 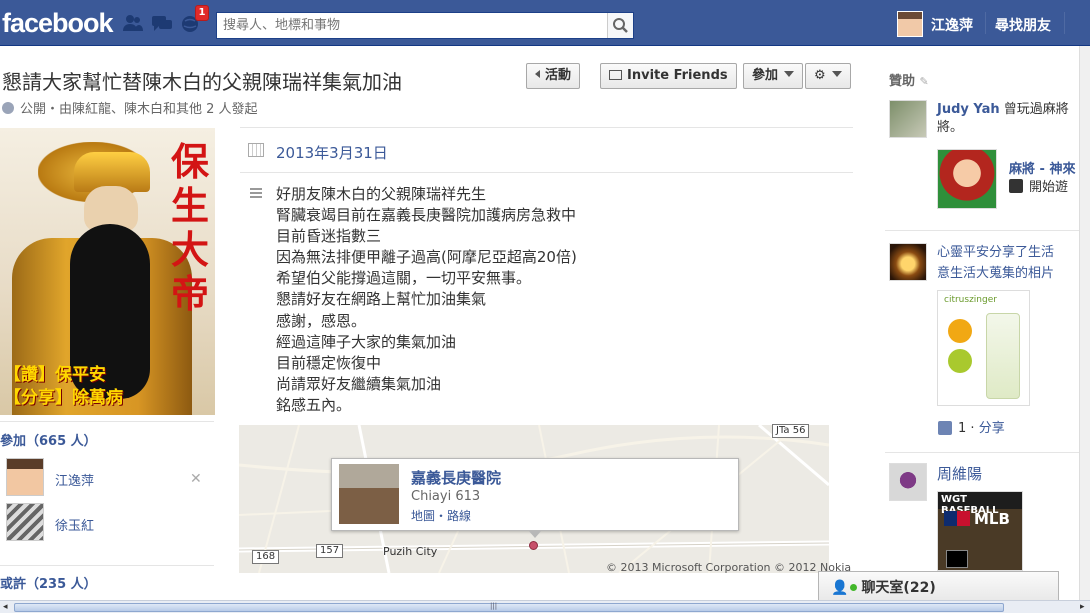 What do you see at coordinates (74, 479) in the screenshot?
I see `guest-name: 江逸萍` at bounding box center [74, 479].